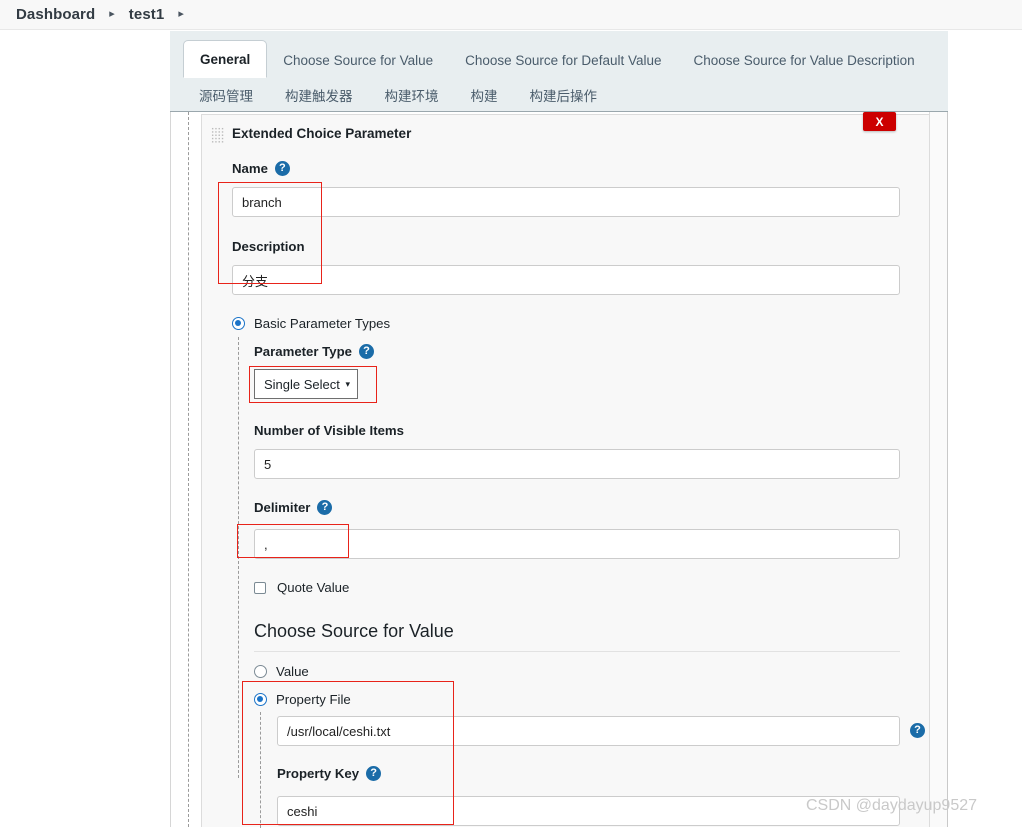  Describe the element at coordinates (260, 671) in the screenshot. I see `value-radio` at that location.